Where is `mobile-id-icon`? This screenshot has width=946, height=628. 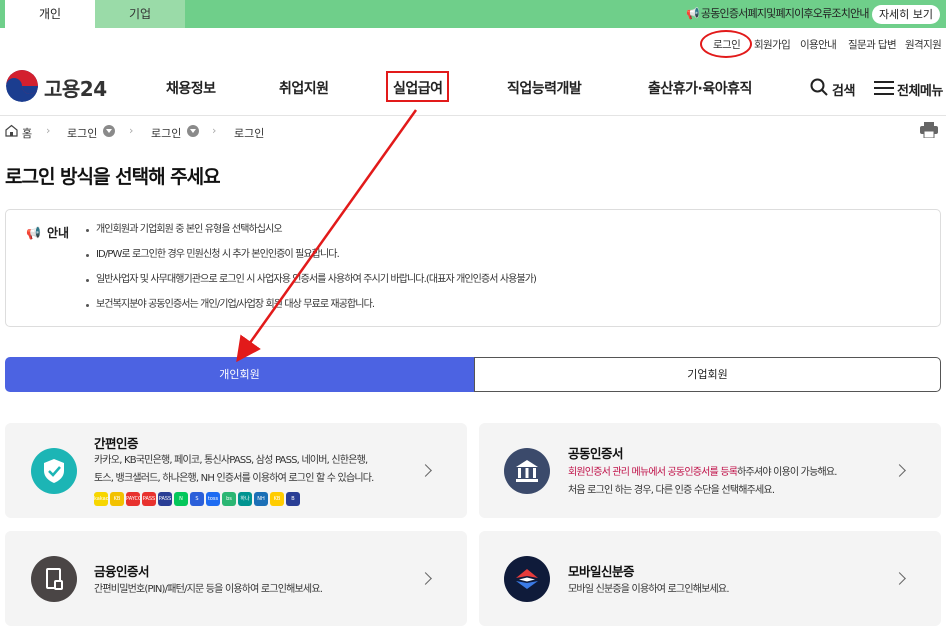 mobile-id-icon is located at coordinates (527, 579).